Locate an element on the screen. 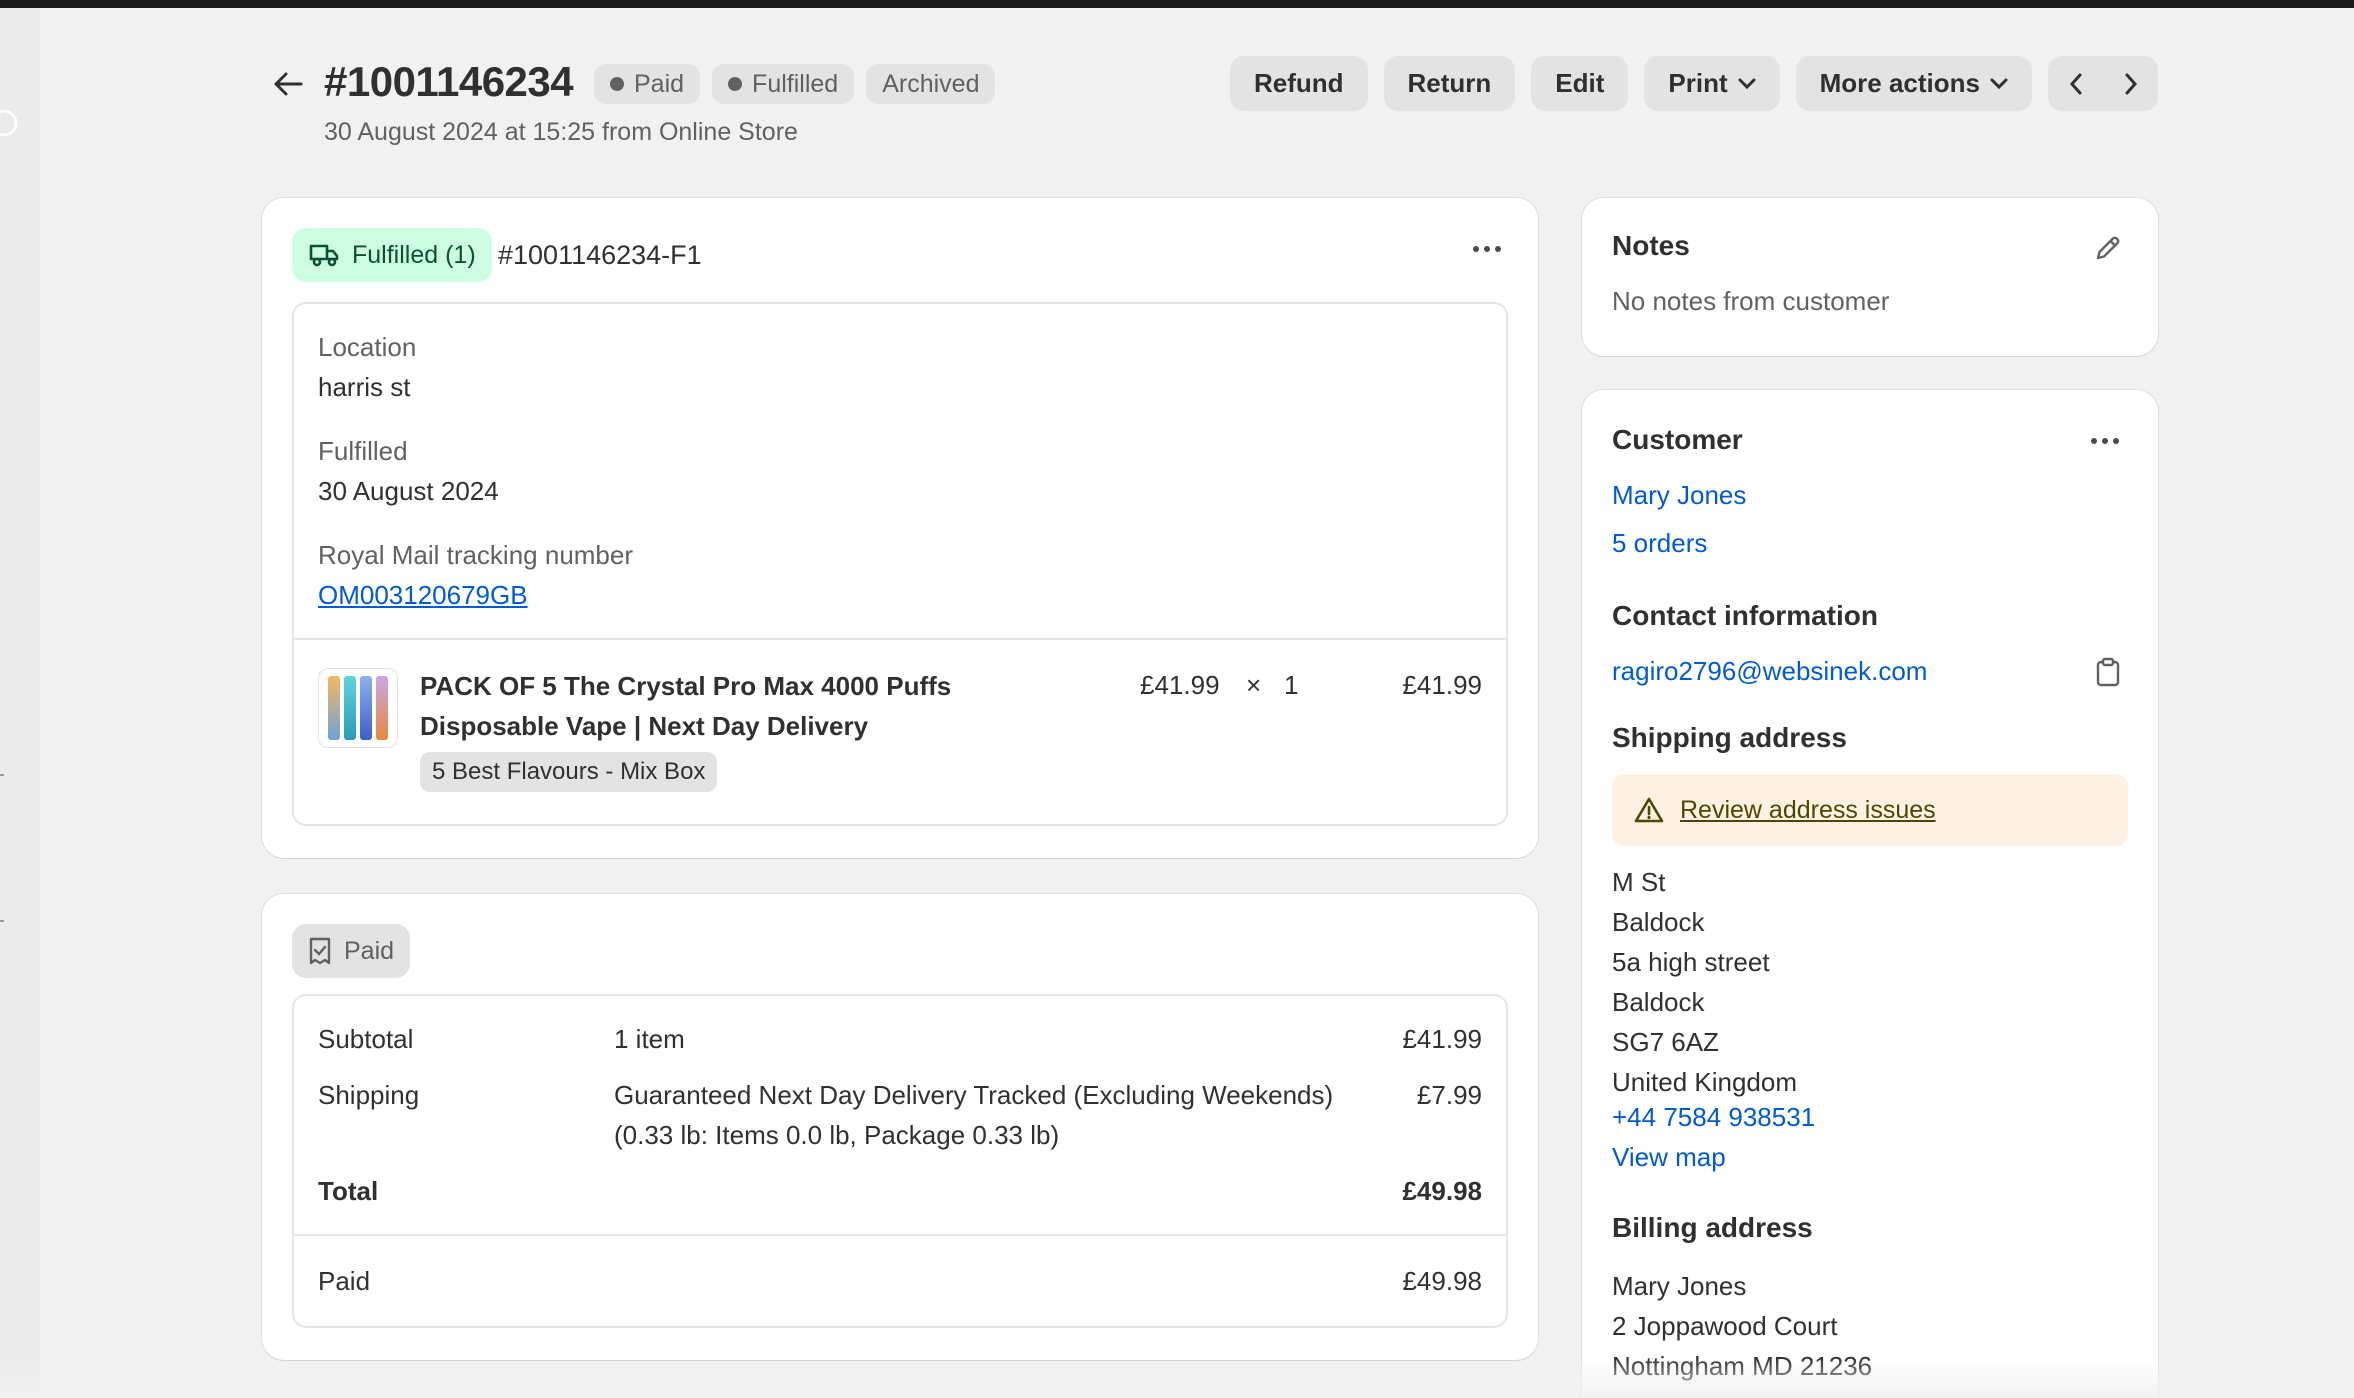  warning-triangle-icon is located at coordinates (1649, 810).